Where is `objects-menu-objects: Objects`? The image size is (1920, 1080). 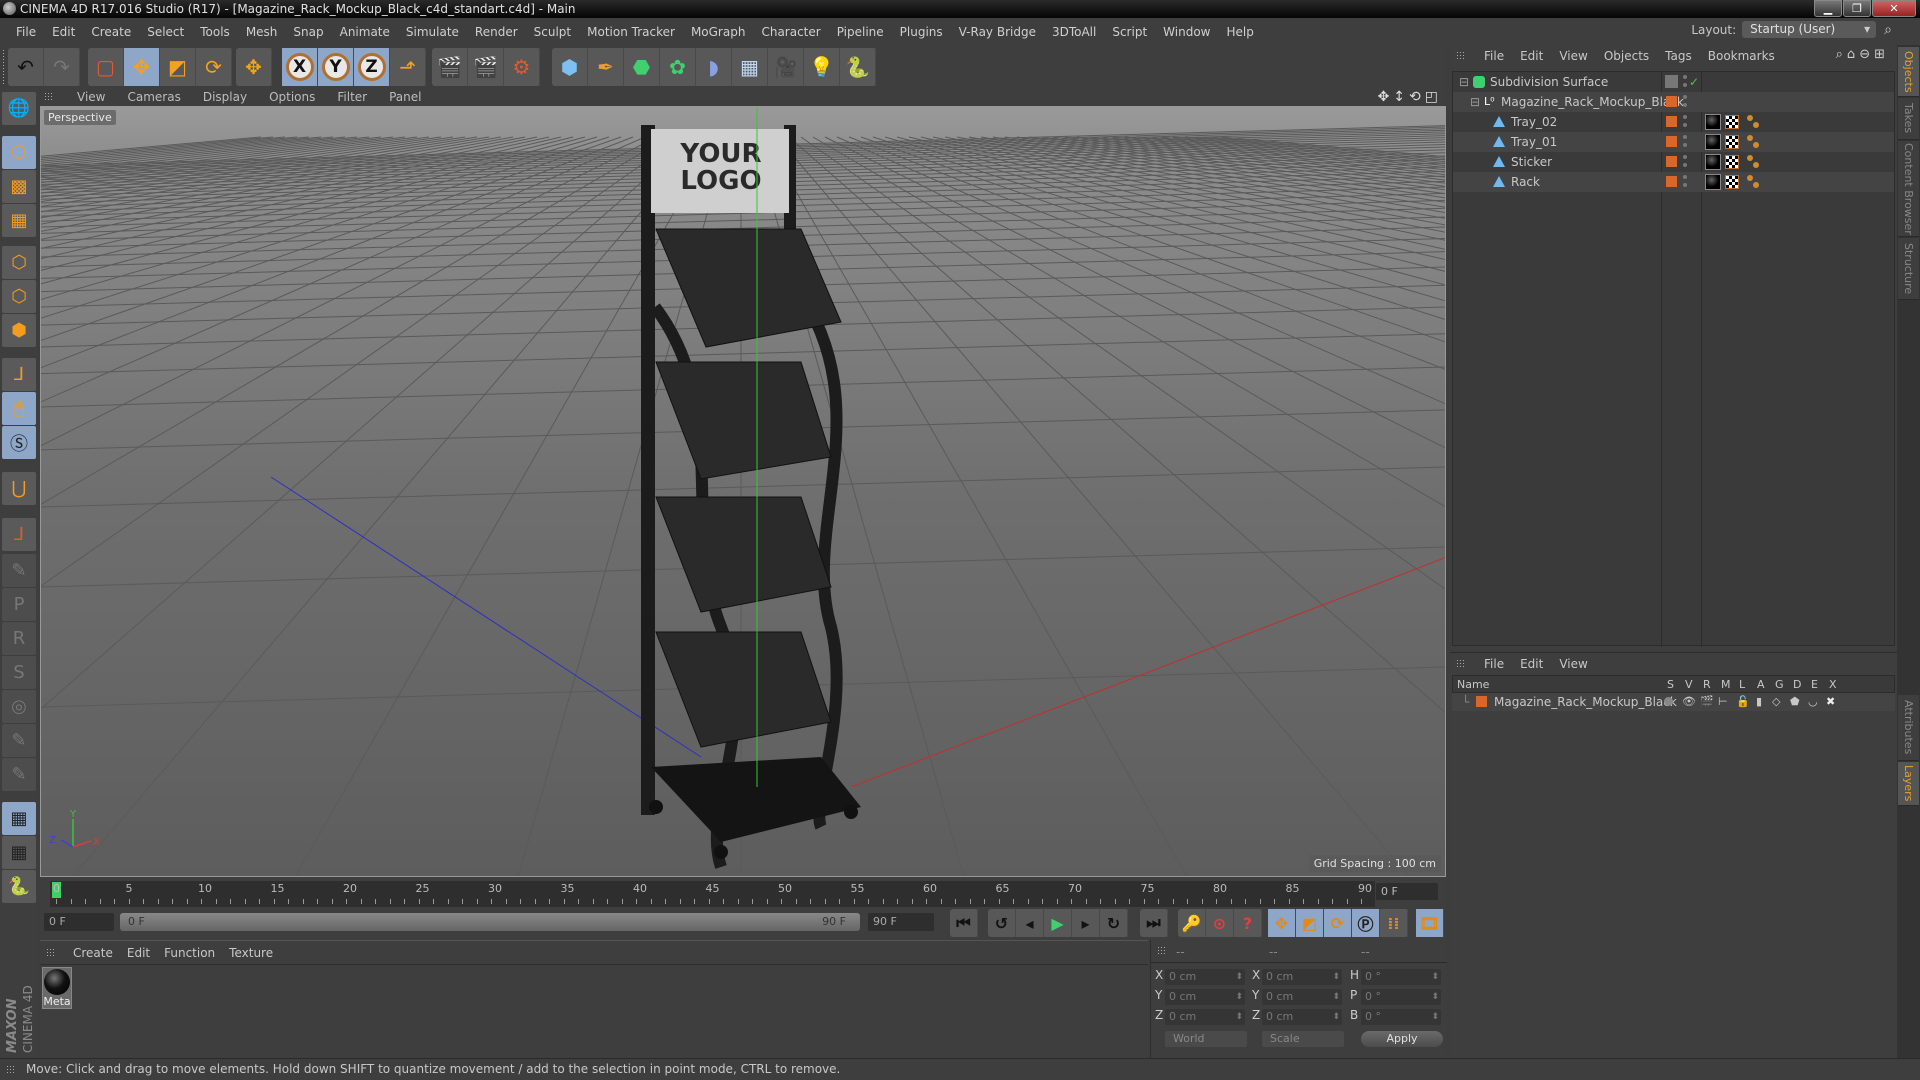 objects-menu-objects: Objects is located at coordinates (1626, 56).